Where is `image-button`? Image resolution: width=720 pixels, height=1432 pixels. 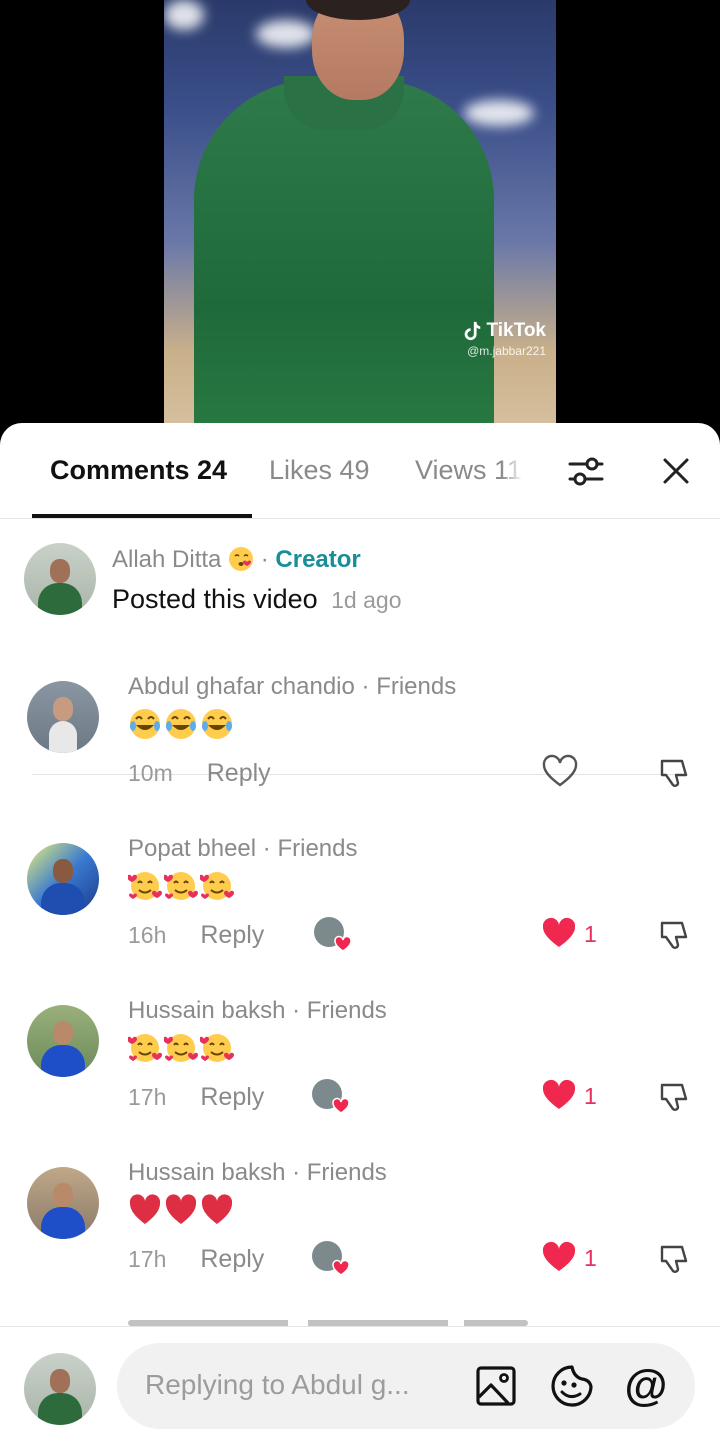
image-button is located at coordinates (496, 1386).